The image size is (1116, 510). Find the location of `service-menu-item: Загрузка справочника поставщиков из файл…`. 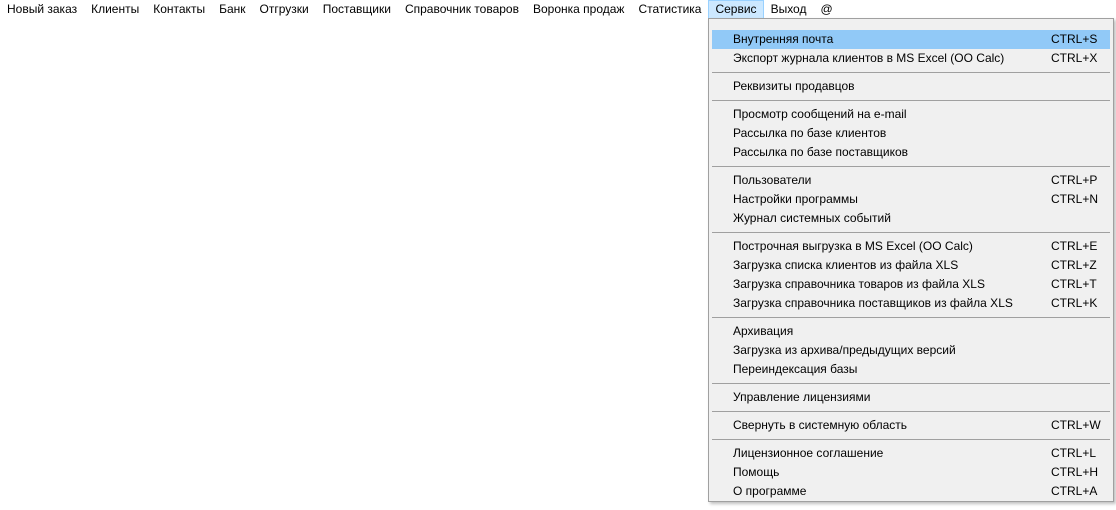

service-menu-item: Загрузка справочника поставщиков из файл… is located at coordinates (911, 303).